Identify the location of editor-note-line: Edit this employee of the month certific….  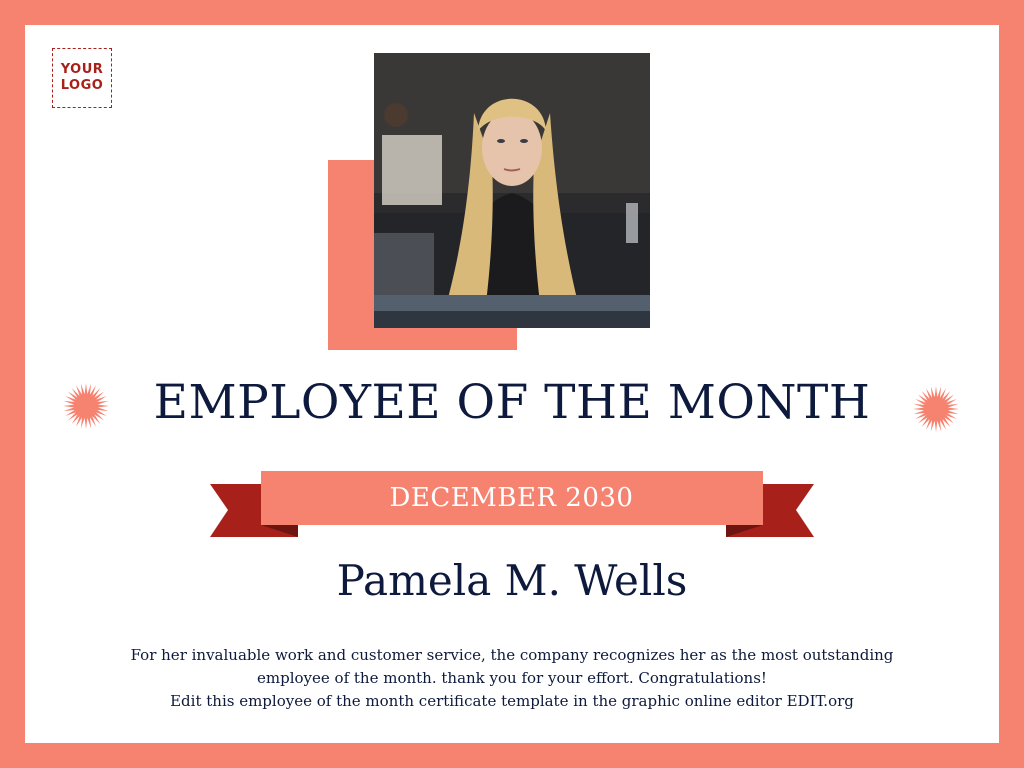
(512, 701).